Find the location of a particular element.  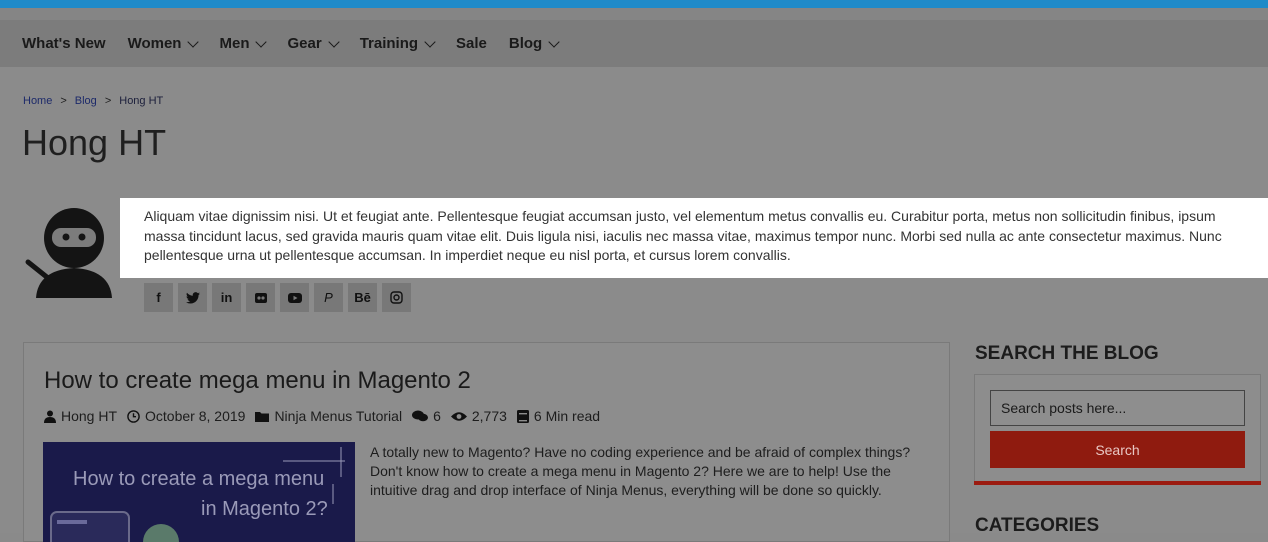

linkedin-icon: in is located at coordinates (226, 297).